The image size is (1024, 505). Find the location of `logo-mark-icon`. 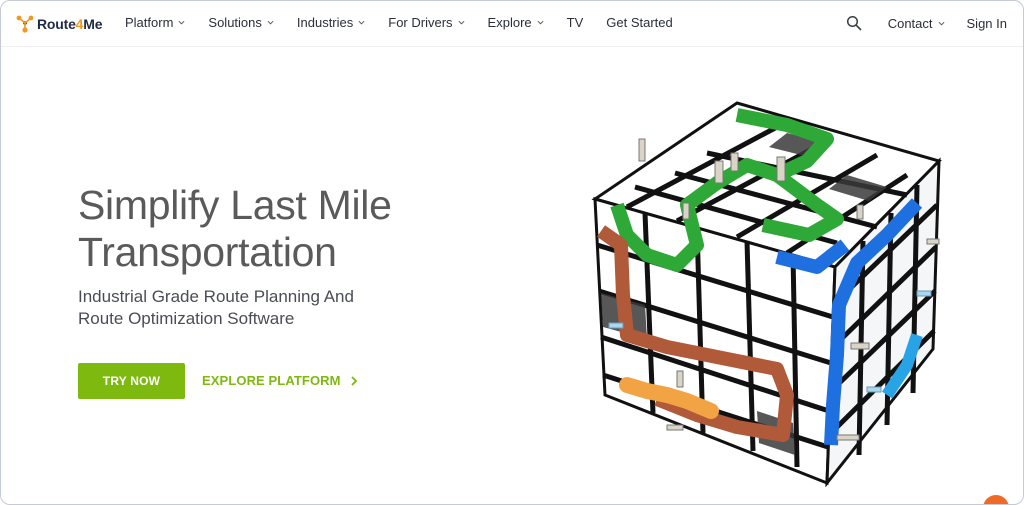

logo-mark-icon is located at coordinates (25, 24).